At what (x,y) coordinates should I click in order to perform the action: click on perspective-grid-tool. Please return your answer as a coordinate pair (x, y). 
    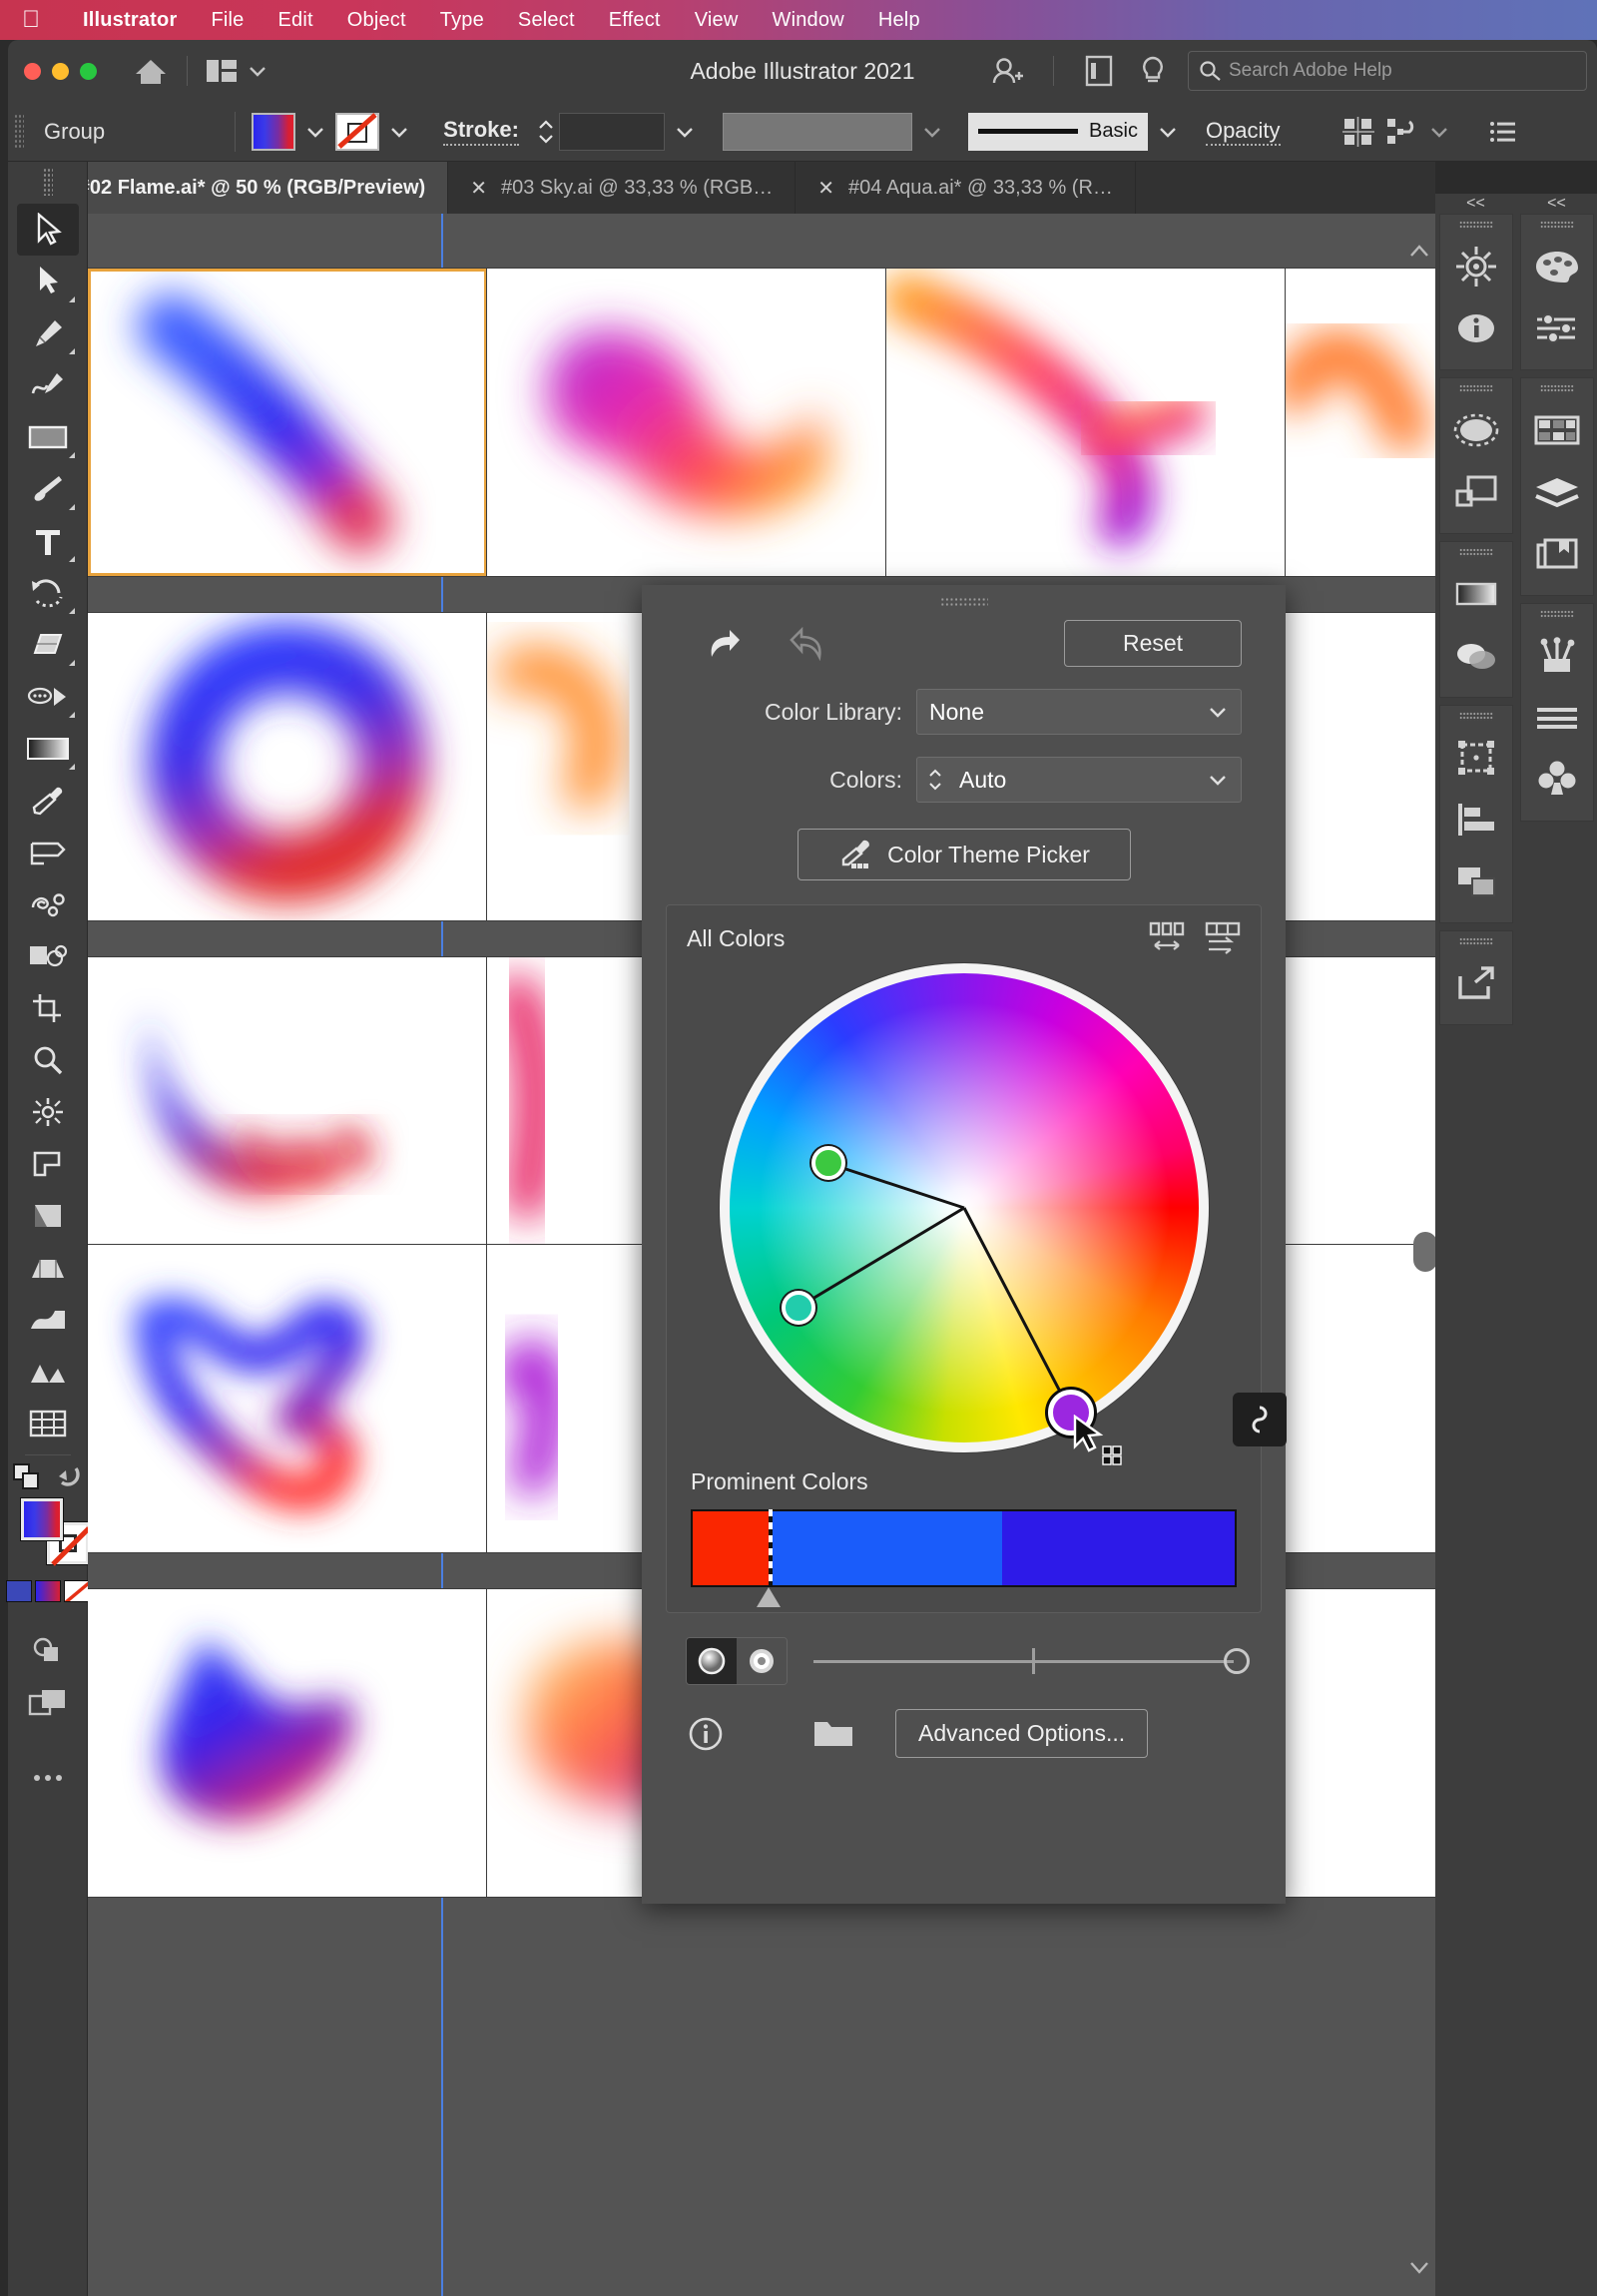
    Looking at the image, I should click on (48, 1268).